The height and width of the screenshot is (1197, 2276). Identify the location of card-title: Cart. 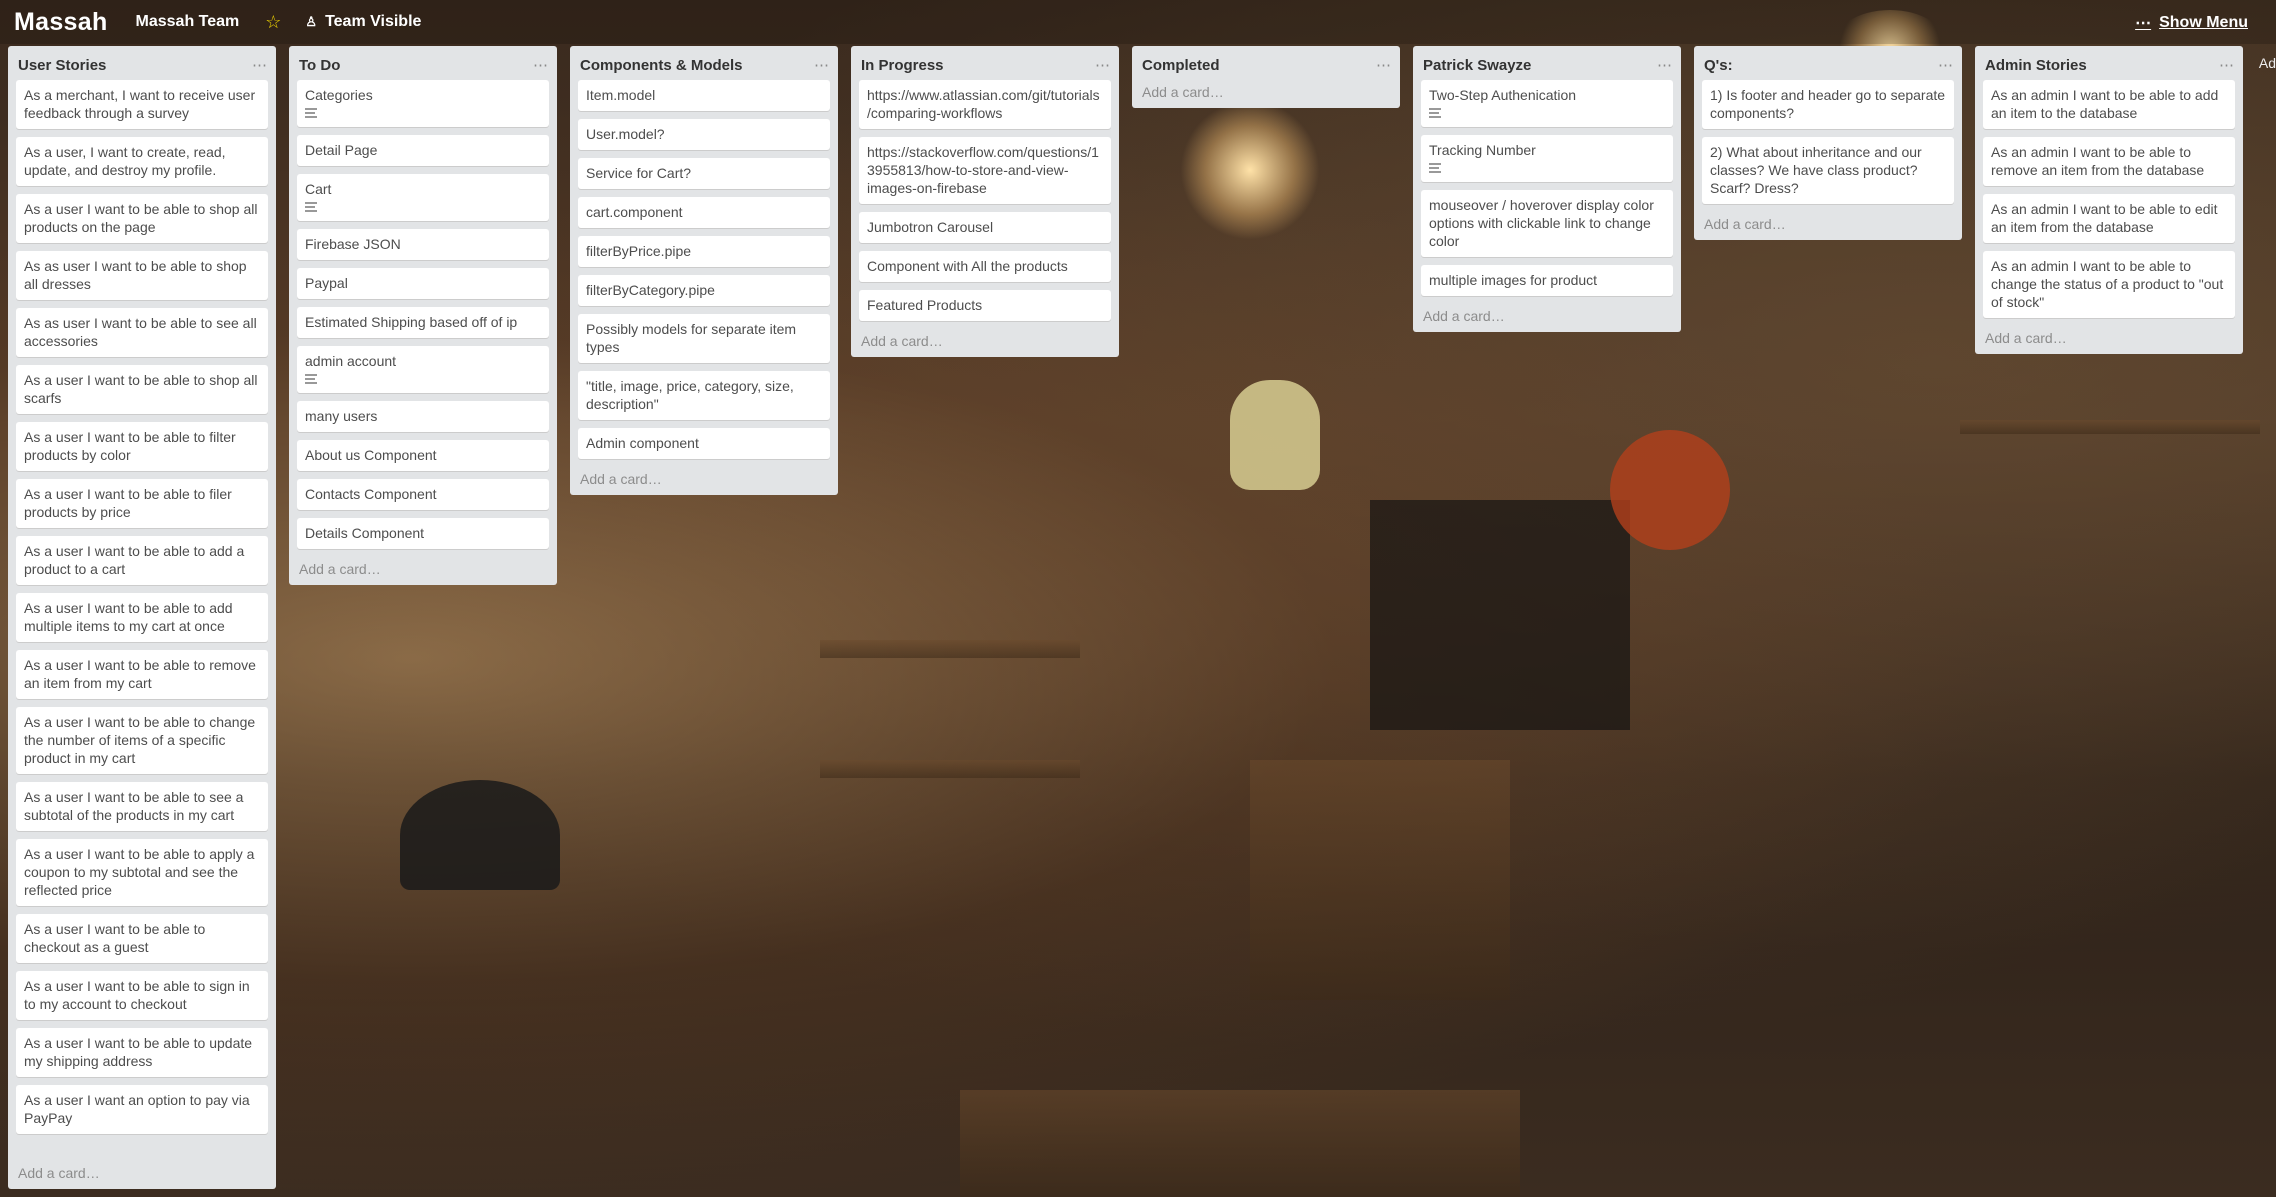
(318, 189).